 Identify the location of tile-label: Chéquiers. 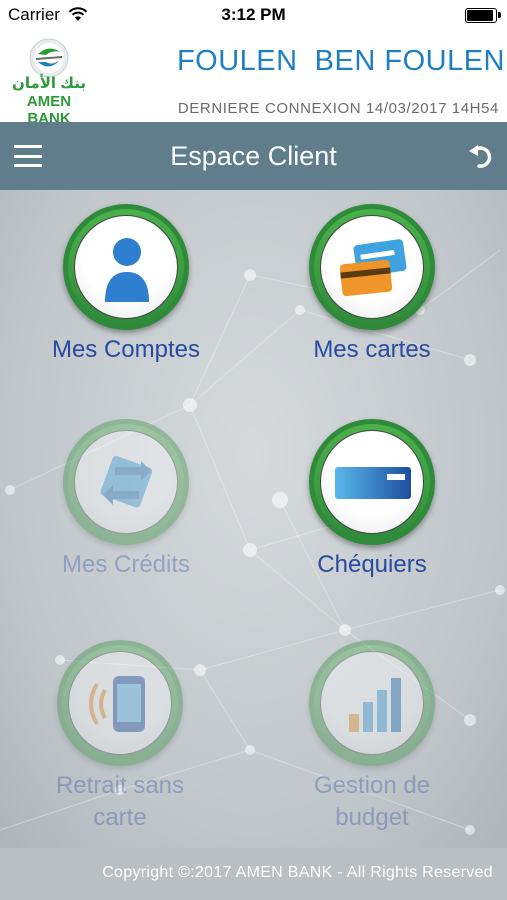
(372, 564).